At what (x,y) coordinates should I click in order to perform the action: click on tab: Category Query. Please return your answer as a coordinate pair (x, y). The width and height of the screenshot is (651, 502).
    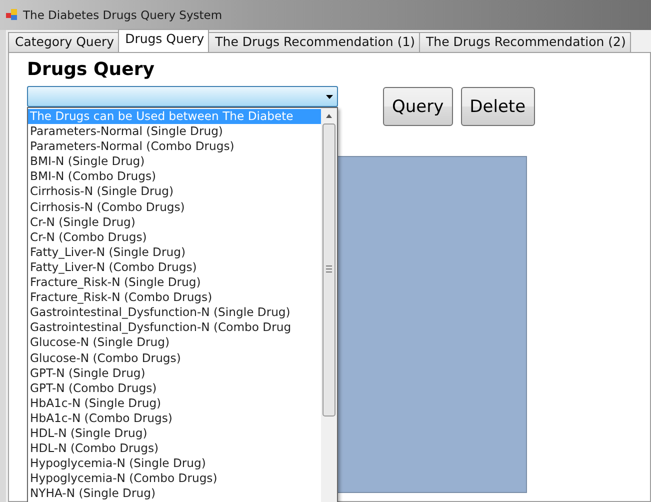
    Looking at the image, I should click on (64, 42).